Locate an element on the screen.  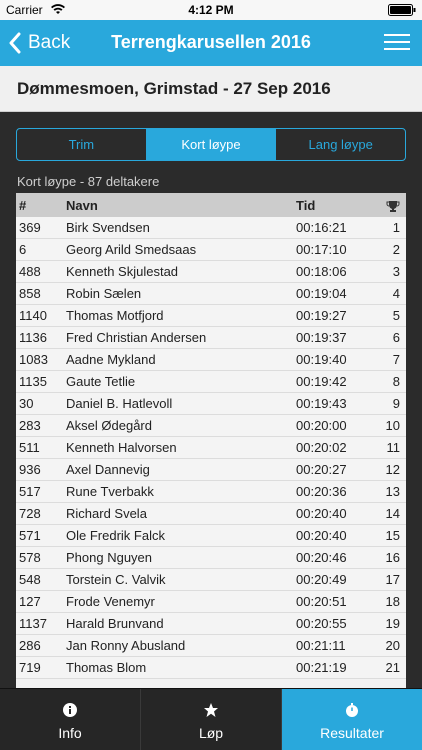
battery-icon is located at coordinates (402, 10).